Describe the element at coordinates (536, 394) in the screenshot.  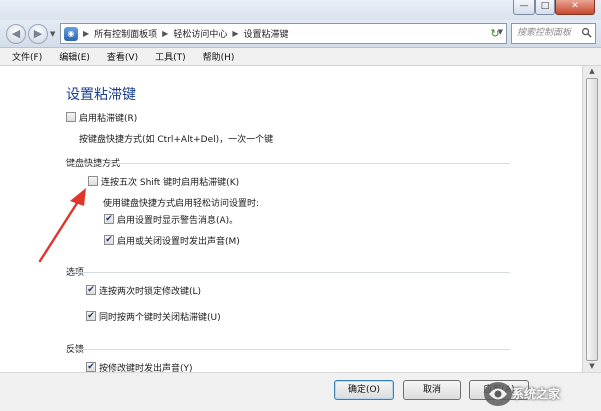
I see `watermark-text: 系统之家` at that location.